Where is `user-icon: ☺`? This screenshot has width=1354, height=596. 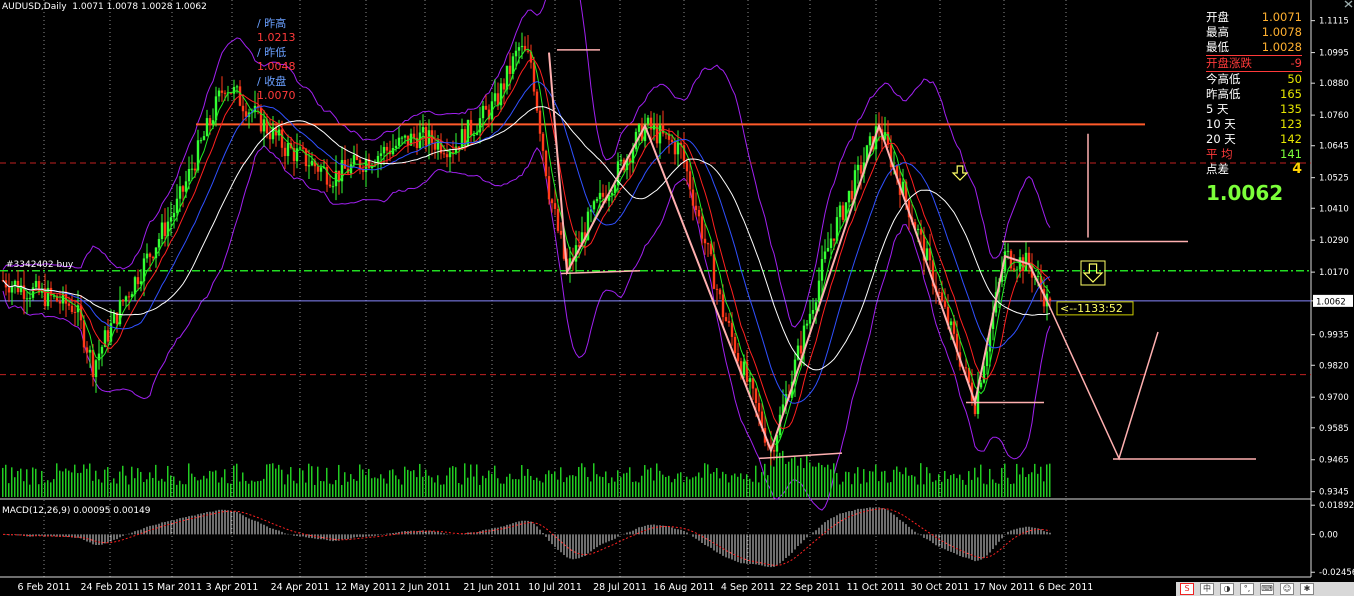
user-icon: ☺ is located at coordinates (1287, 589).